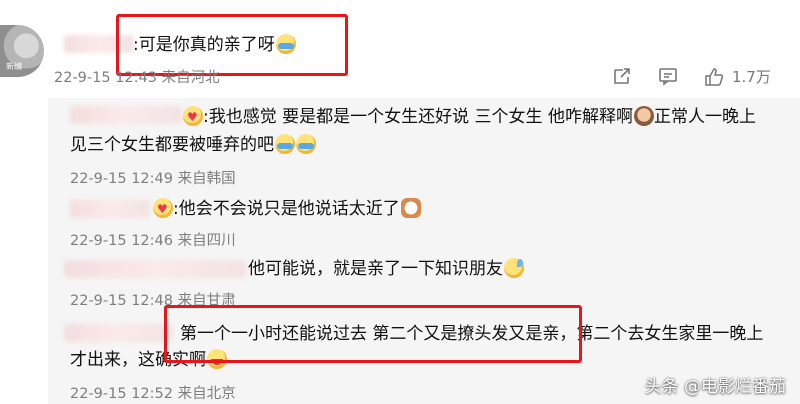  Describe the element at coordinates (514, 268) in the screenshot. I see `sweat-smile-icon` at that location.